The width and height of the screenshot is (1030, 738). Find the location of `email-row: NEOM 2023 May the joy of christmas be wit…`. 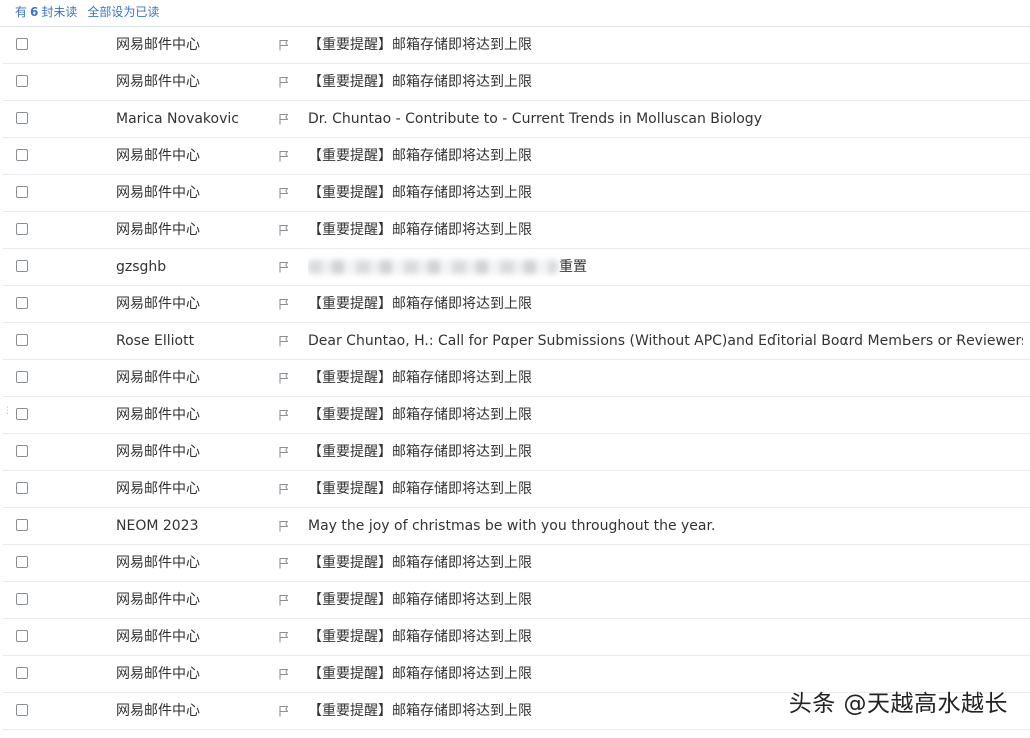

email-row: NEOM 2023 May the joy of christmas be wit… is located at coordinates (516, 526).